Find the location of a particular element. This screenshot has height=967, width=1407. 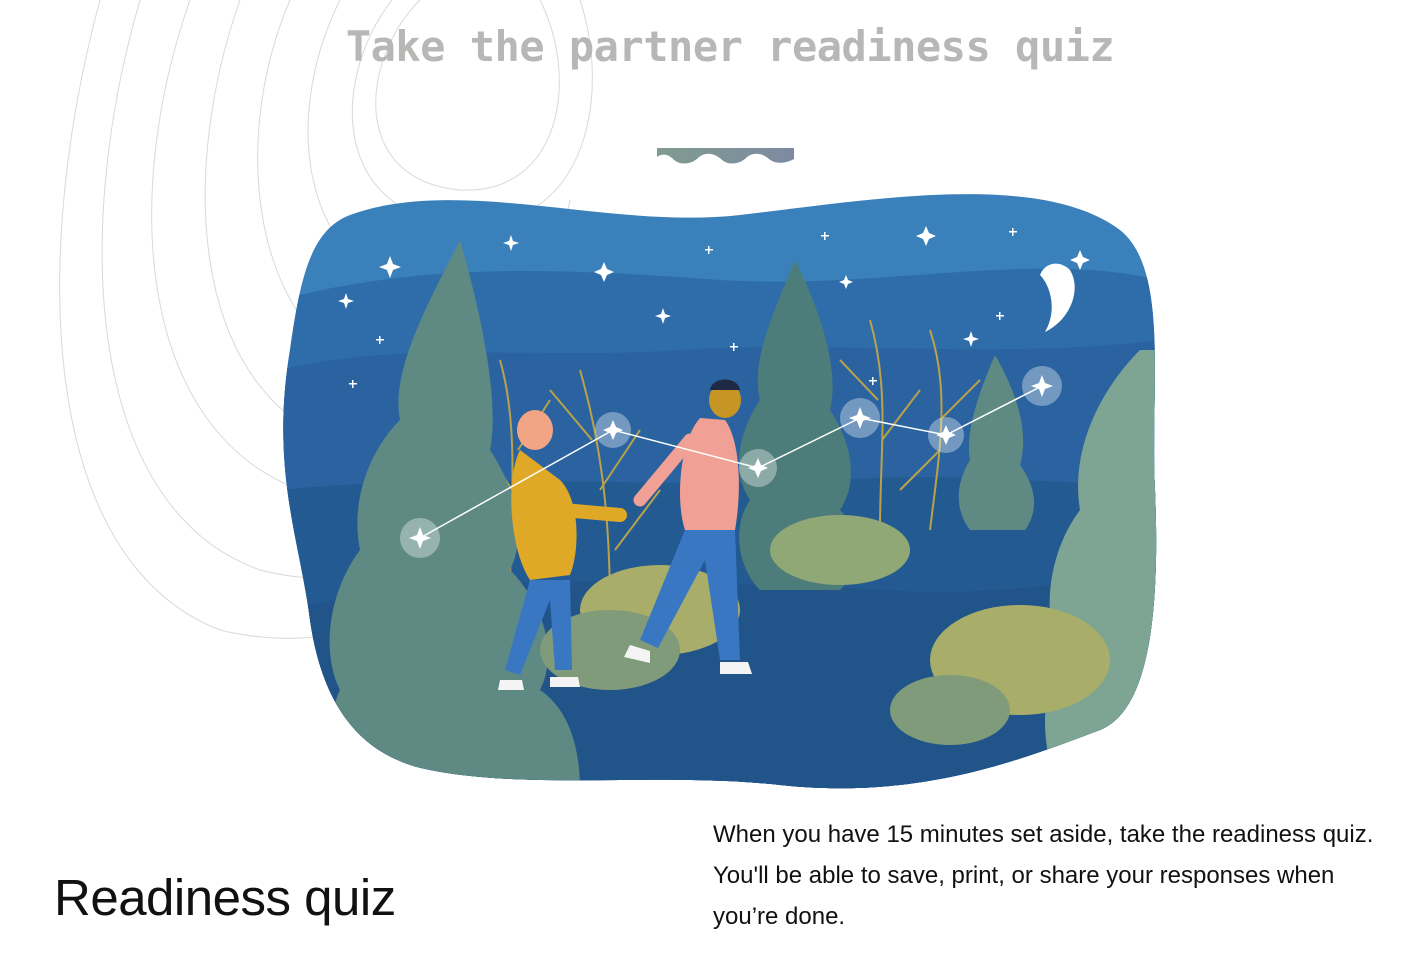

page-title: Take the partner readiness quiz is located at coordinates (730, 46).